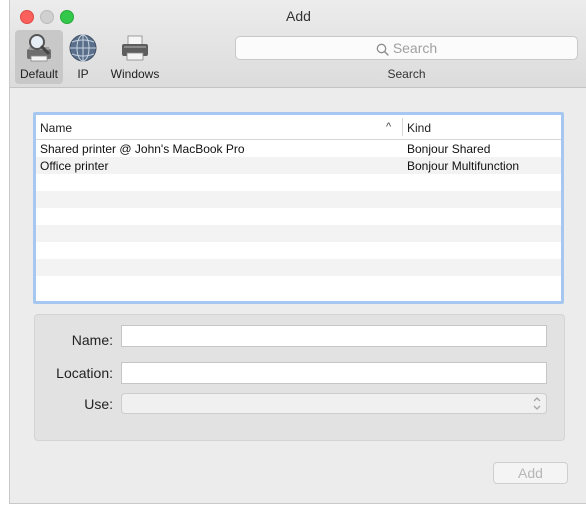  Describe the element at coordinates (449, 149) in the screenshot. I see `printer-kind: Bonjour Shared` at that location.